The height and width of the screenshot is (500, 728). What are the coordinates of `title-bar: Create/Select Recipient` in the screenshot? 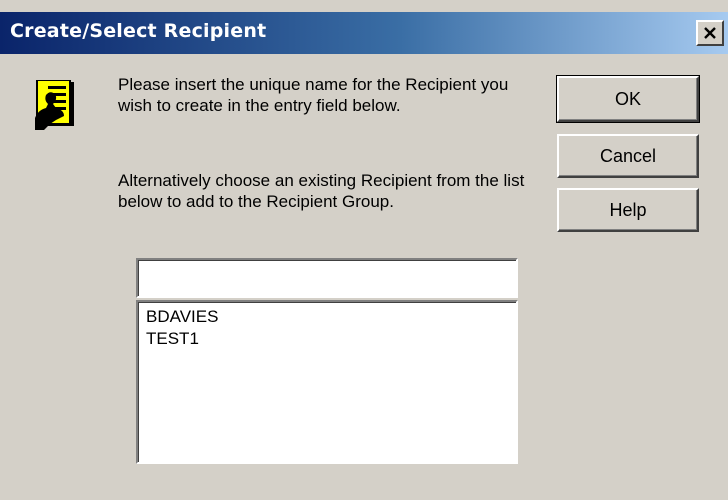 It's located at (364, 33).